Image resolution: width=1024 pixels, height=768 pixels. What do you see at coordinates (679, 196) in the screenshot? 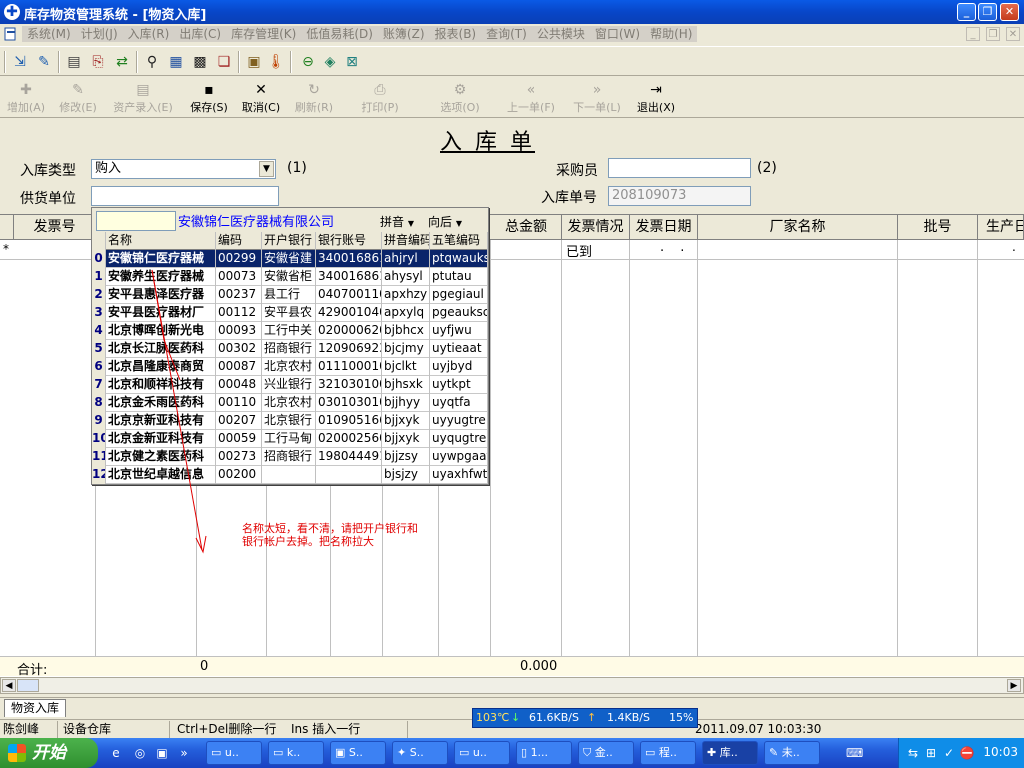
I see `docno-input: 208109073` at bounding box center [679, 196].